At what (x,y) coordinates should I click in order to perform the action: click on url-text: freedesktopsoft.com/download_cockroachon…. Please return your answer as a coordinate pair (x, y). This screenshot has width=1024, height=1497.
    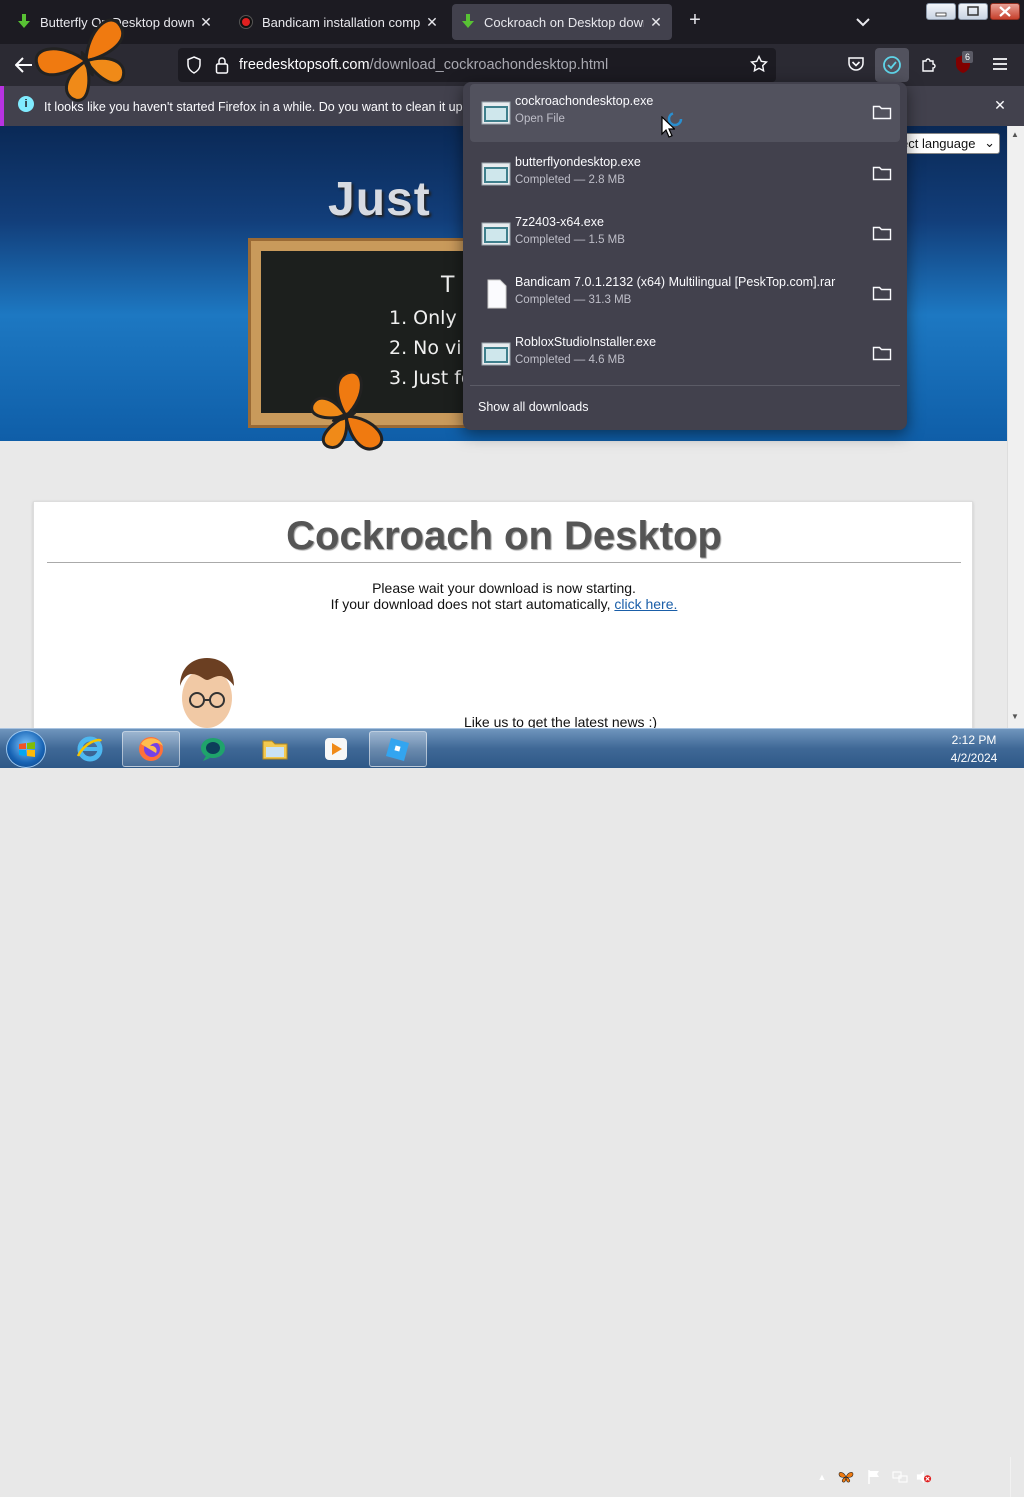
    Looking at the image, I should click on (423, 65).